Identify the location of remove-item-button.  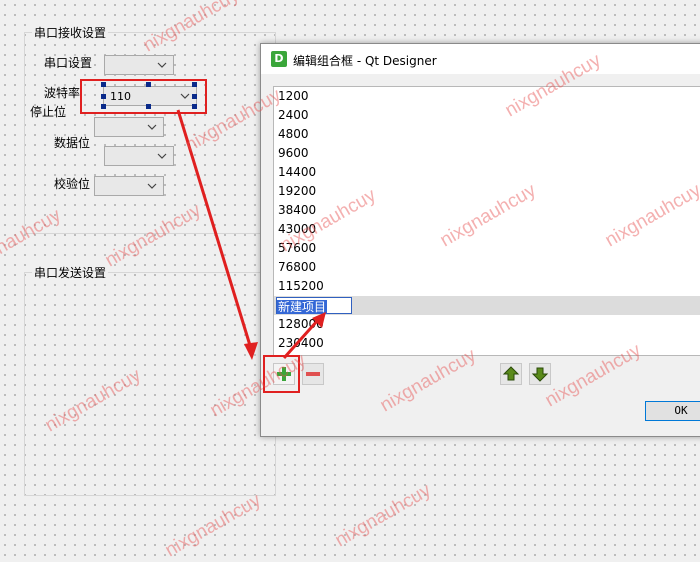
(313, 374).